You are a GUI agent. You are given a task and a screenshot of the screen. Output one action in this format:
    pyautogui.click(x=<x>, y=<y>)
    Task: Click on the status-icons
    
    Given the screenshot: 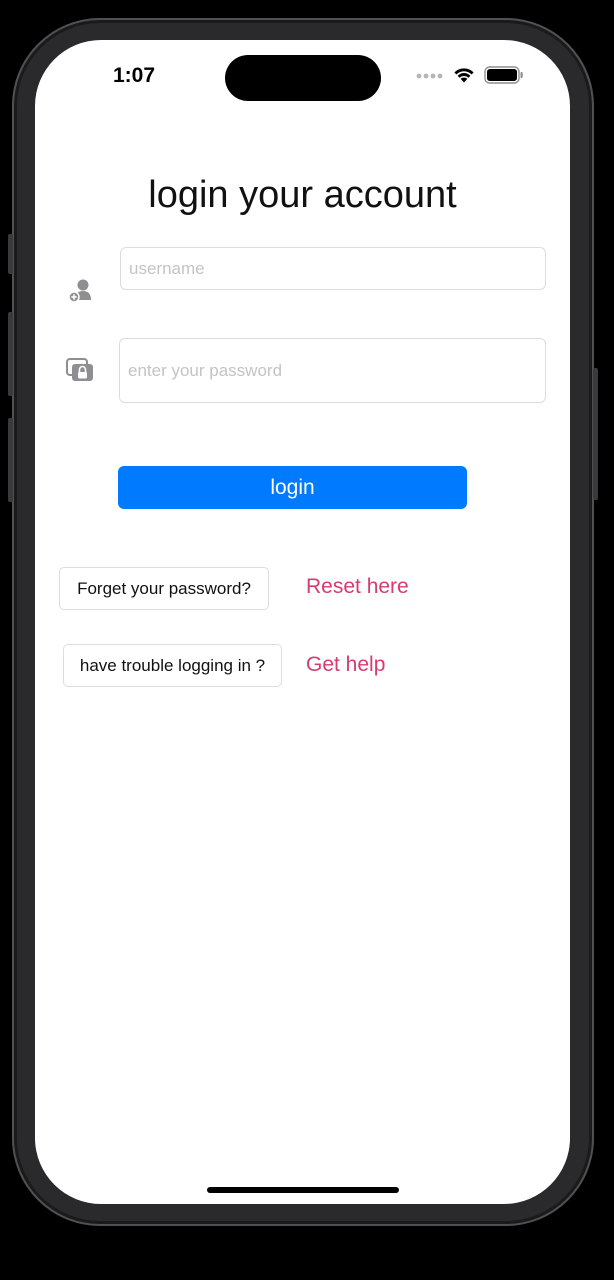 What is the action you would take?
    pyautogui.click(x=470, y=75)
    